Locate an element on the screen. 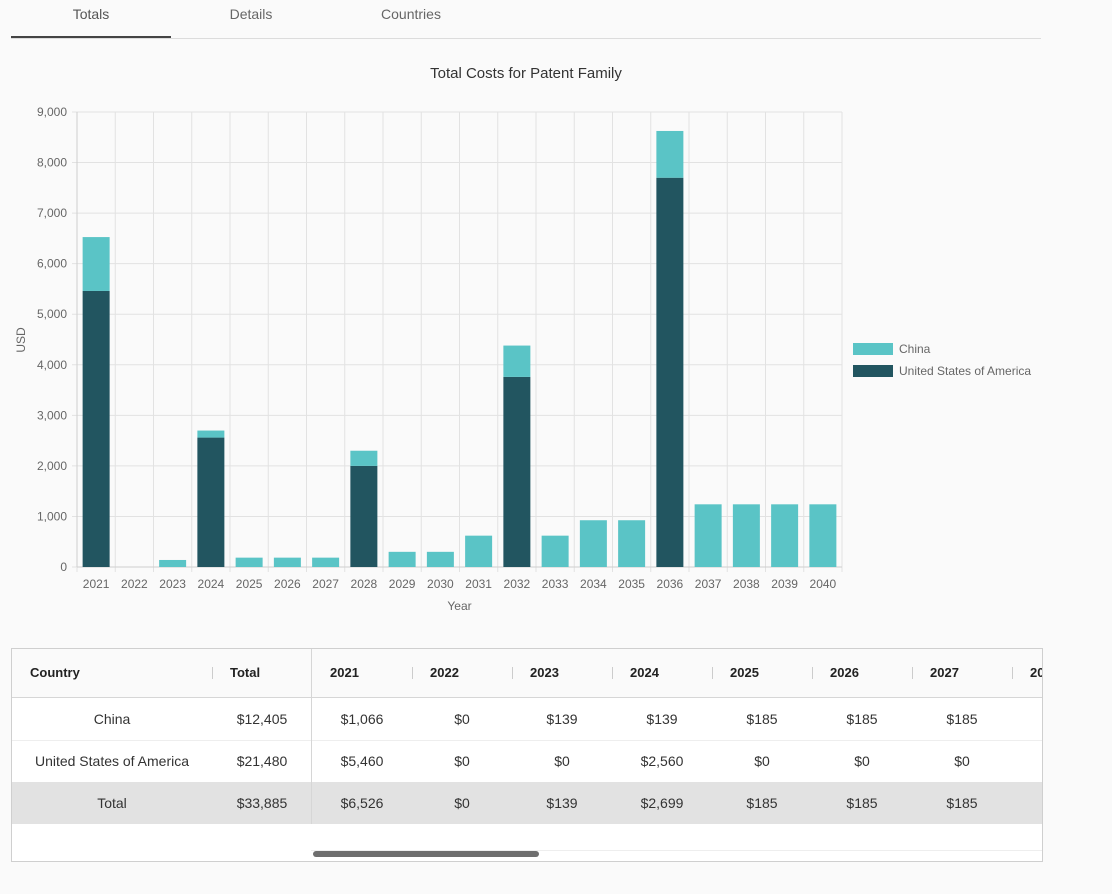  bar-china-2026 is located at coordinates (287, 562).